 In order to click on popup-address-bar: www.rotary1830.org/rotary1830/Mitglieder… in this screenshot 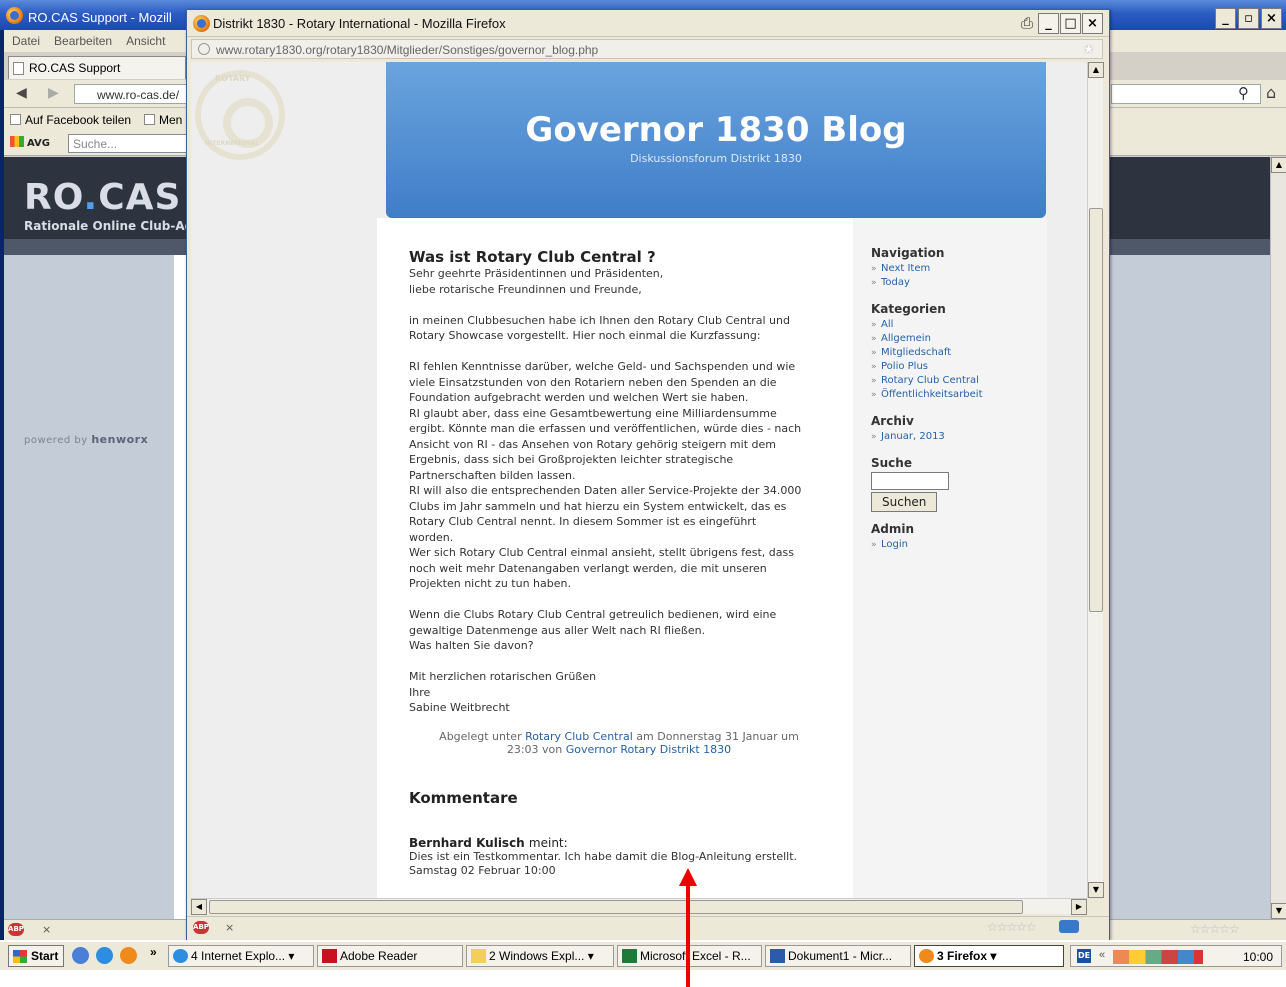, I will do `click(647, 49)`.